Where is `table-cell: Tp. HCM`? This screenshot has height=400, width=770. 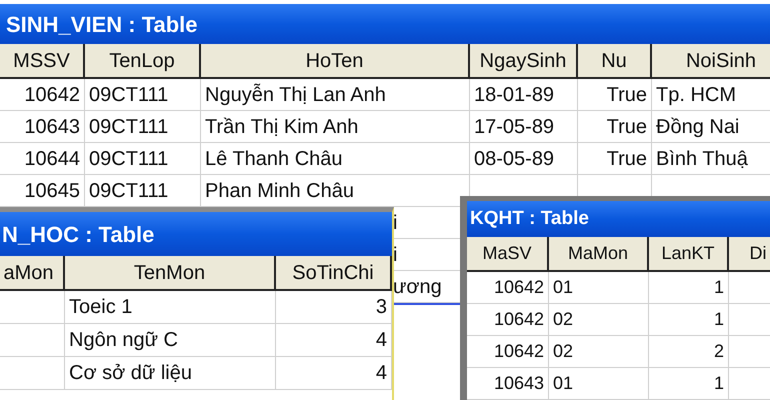 table-cell: Tp. HCM is located at coordinates (711, 95).